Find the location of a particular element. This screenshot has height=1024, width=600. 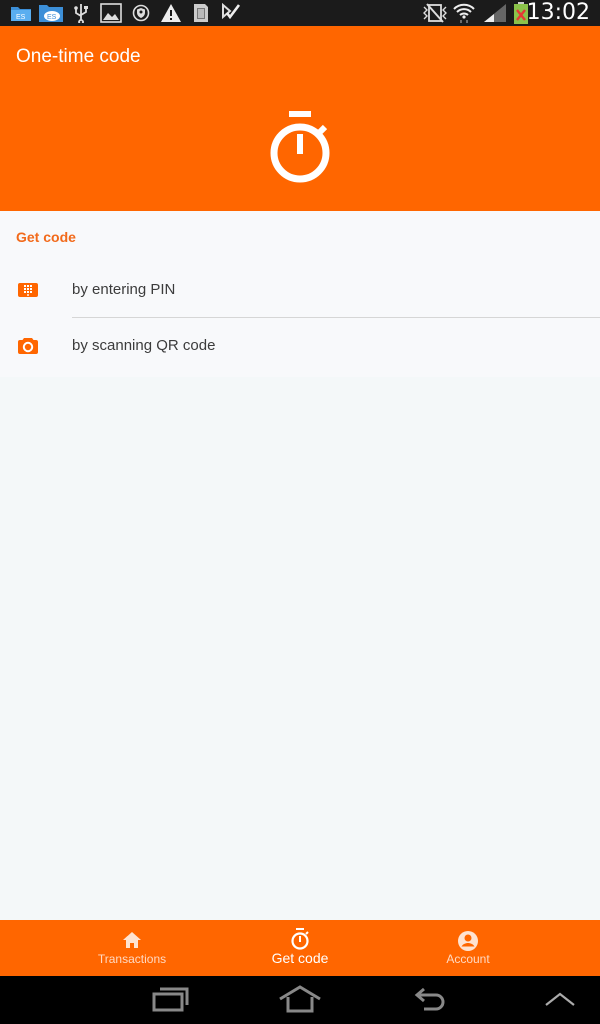

status-bar: ES ES 13:02 is located at coordinates (300, 13).